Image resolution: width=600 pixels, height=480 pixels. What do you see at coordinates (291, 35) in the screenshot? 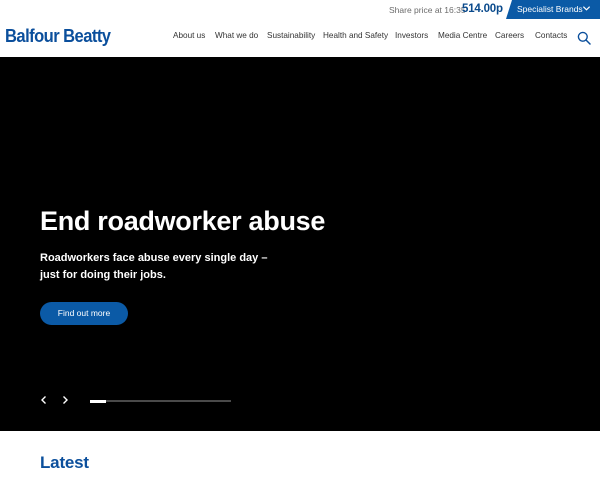
I see `nav-sustainability: Sustainability` at bounding box center [291, 35].